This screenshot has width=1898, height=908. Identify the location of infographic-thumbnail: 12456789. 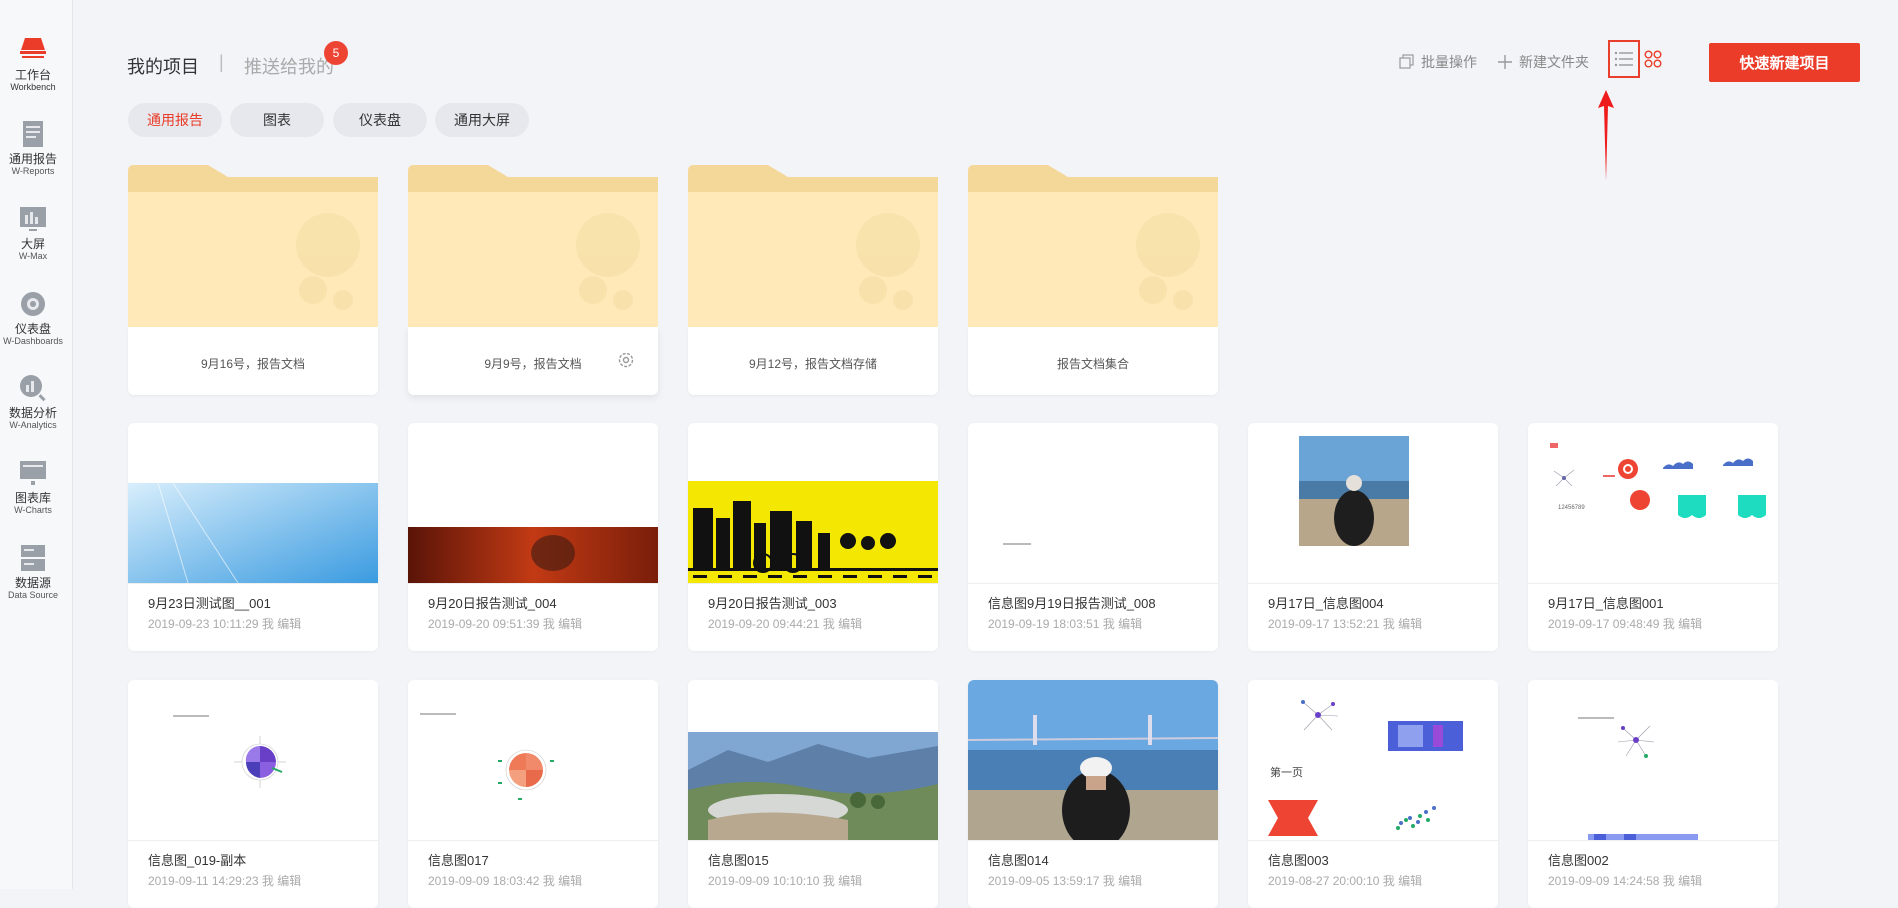
(1658, 480).